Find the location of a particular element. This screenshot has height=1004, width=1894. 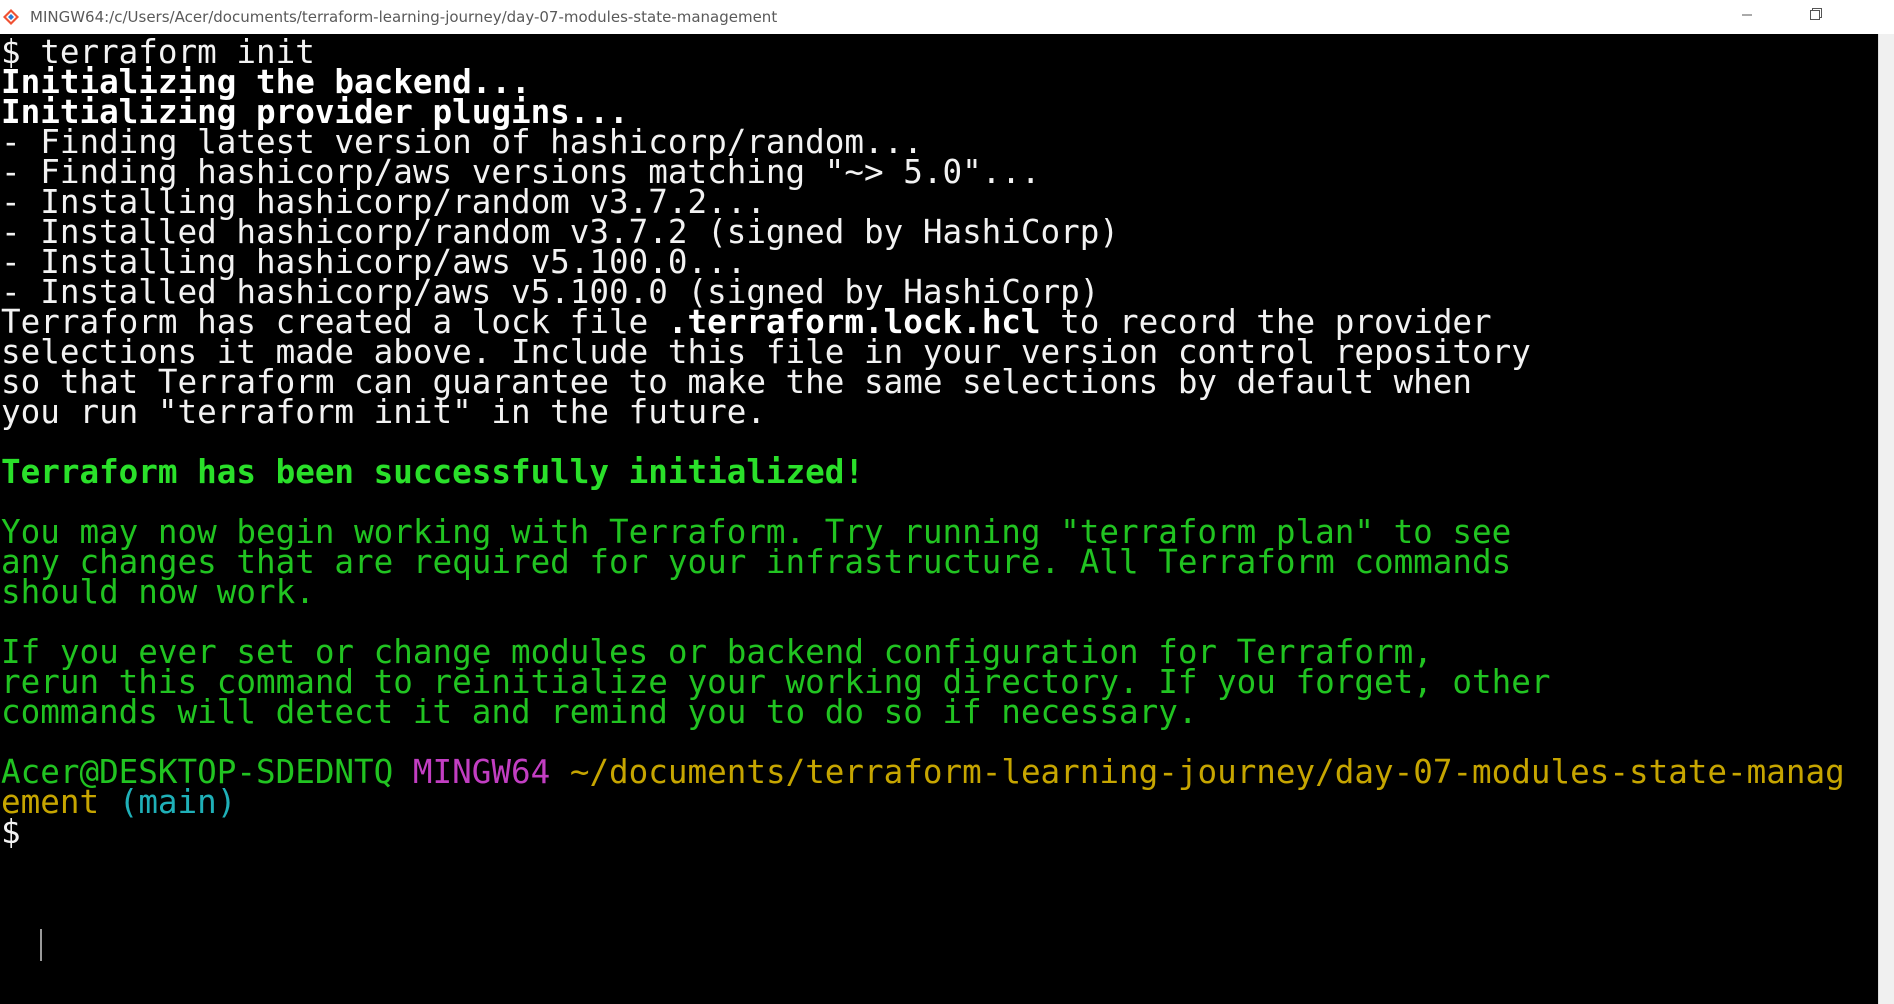

prompt-symbol: $ is located at coordinates (11, 832).